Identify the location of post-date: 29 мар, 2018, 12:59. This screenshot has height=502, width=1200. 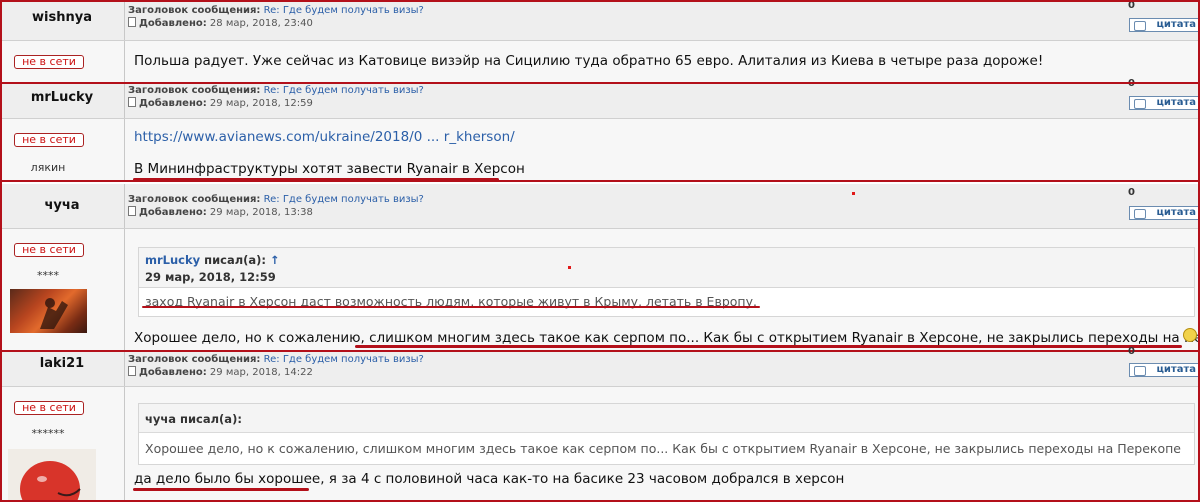
(261, 103).